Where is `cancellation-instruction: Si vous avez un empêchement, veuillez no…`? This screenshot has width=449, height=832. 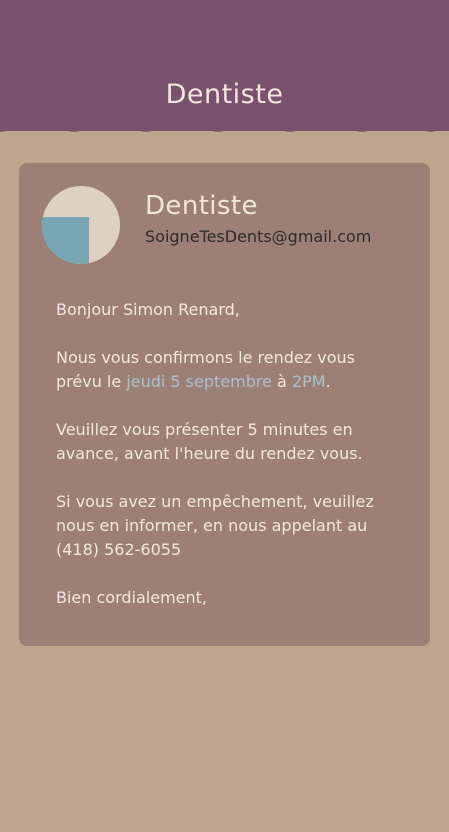
cancellation-instruction: Si vous avez un empêchement, veuillez no… is located at coordinates (215, 525).